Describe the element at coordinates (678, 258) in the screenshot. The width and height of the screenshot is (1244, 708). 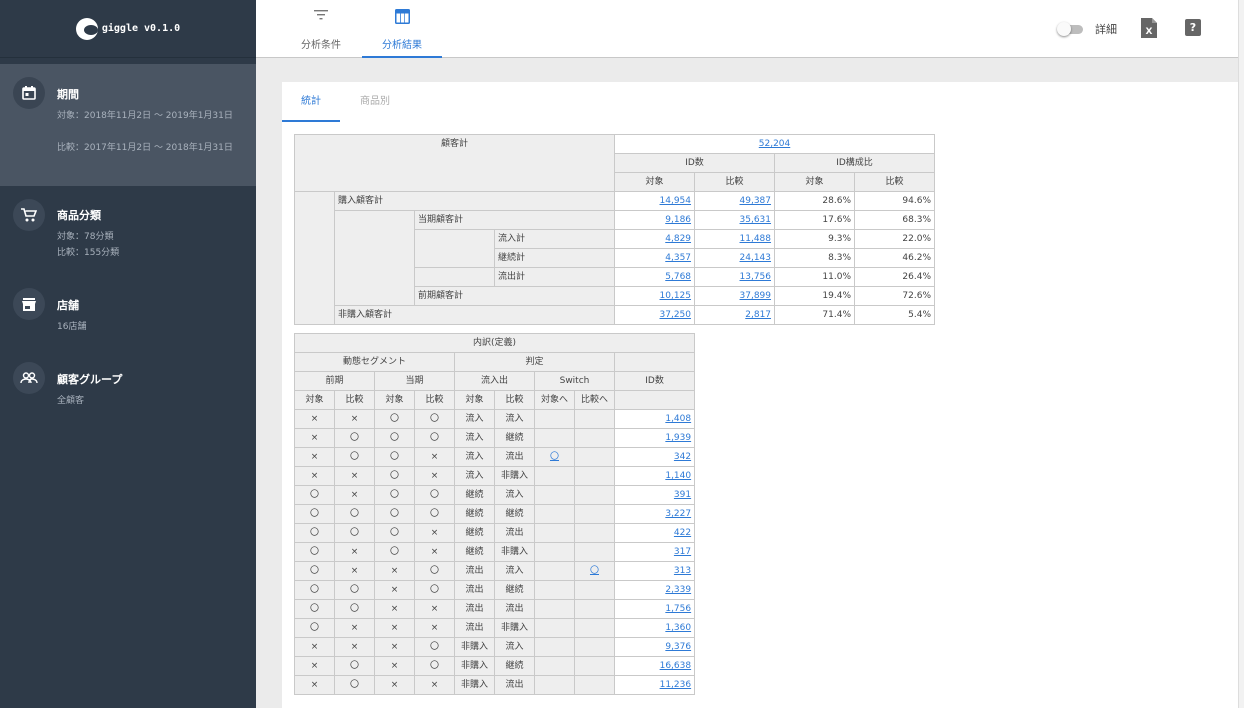
I see `target-count-link: 4,357` at that location.